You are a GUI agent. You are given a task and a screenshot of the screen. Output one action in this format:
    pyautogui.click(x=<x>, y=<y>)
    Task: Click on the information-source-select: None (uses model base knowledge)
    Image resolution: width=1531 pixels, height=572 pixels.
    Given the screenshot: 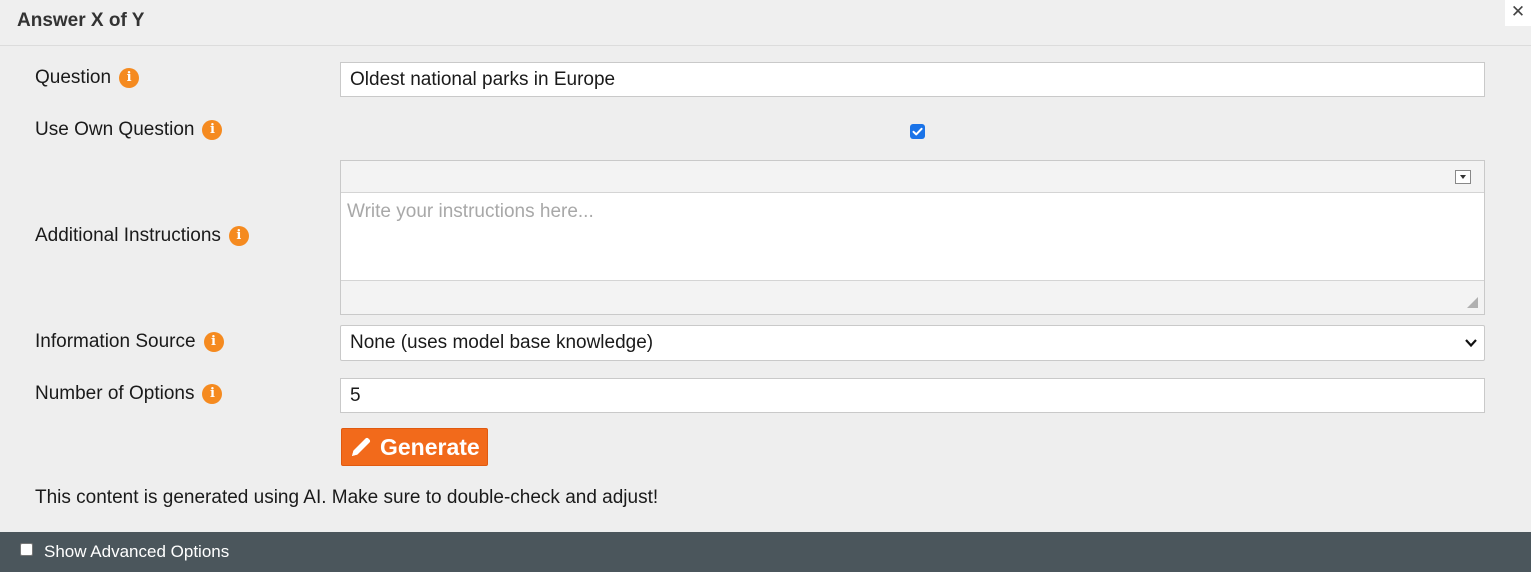 What is the action you would take?
    pyautogui.click(x=912, y=343)
    